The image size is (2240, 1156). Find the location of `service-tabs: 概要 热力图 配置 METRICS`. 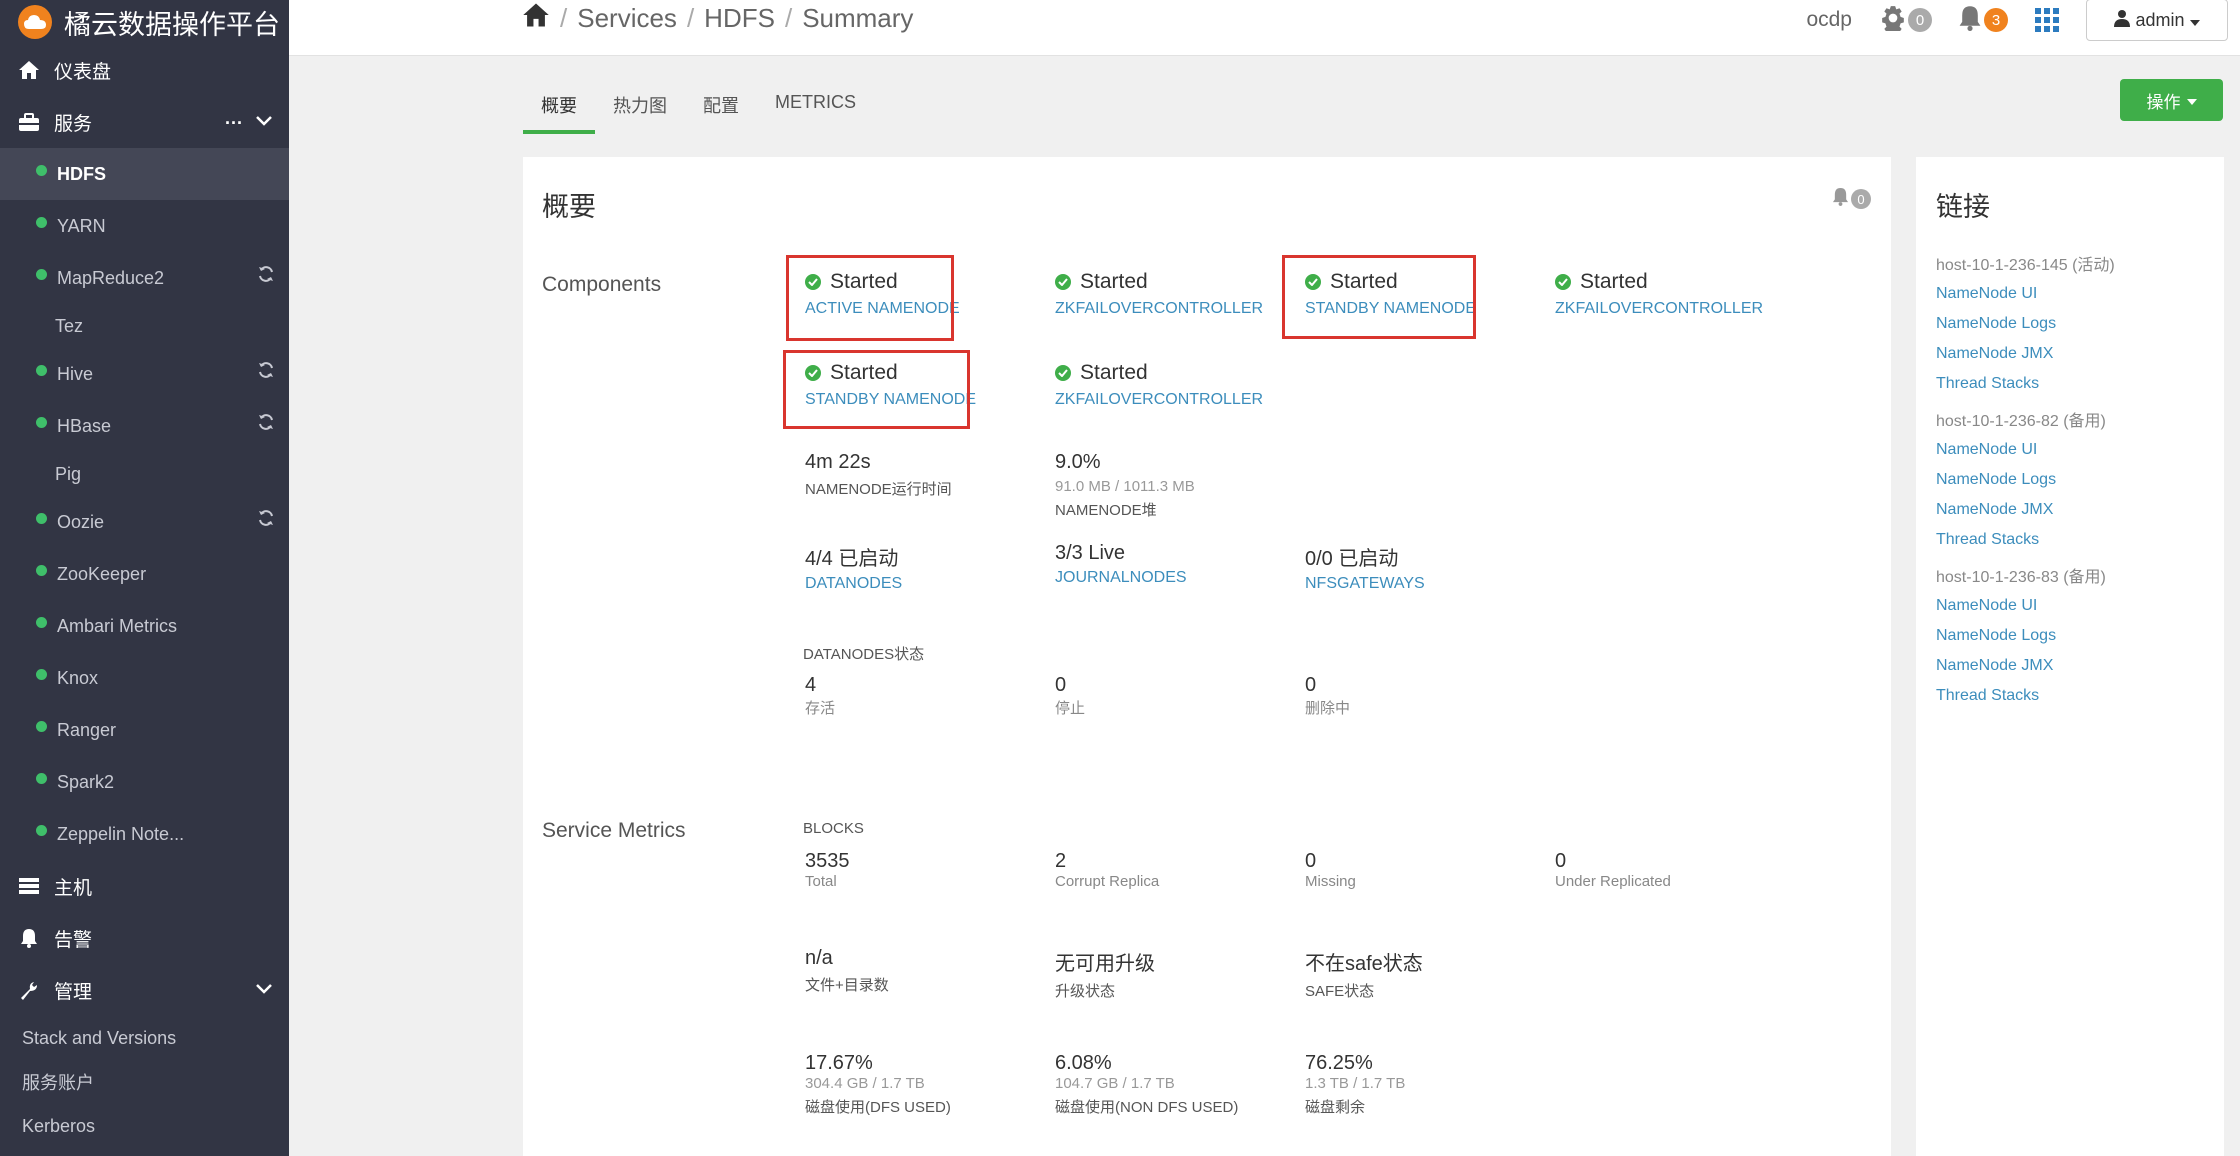

service-tabs: 概要 热力图 配置 METRICS is located at coordinates (698, 111).